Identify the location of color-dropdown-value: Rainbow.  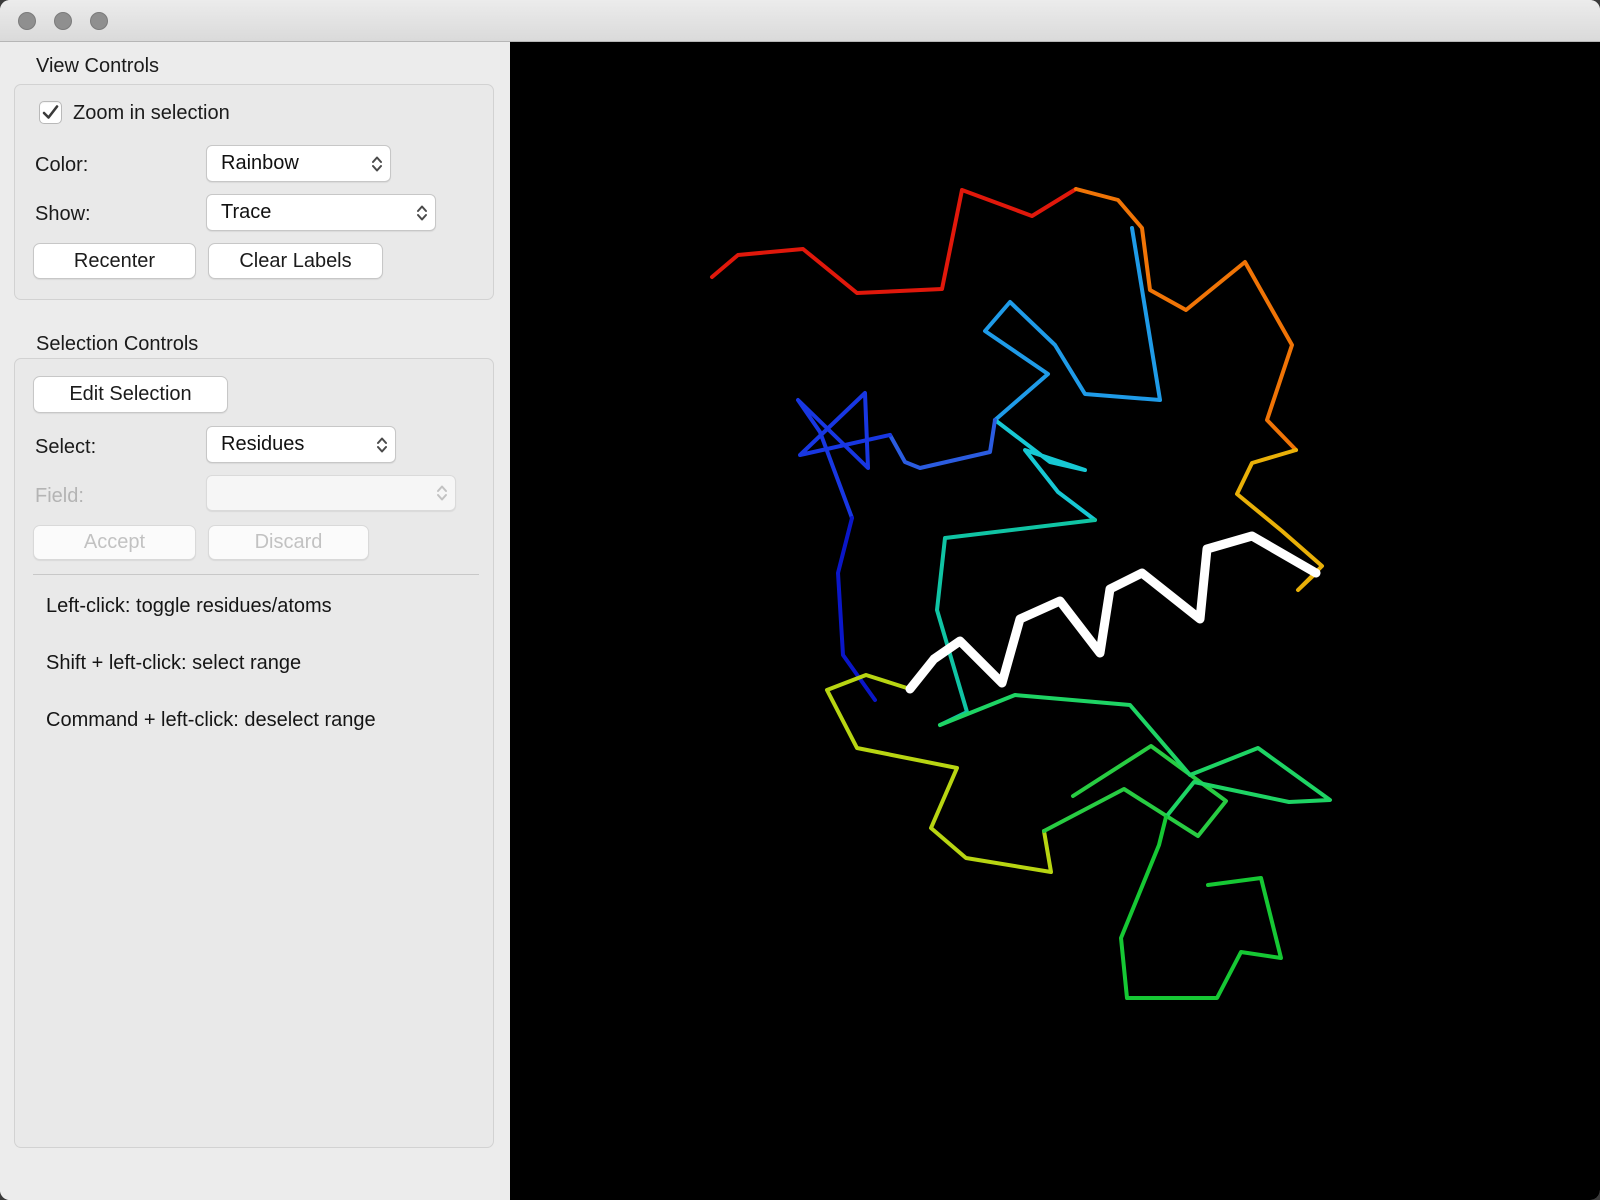
(260, 163).